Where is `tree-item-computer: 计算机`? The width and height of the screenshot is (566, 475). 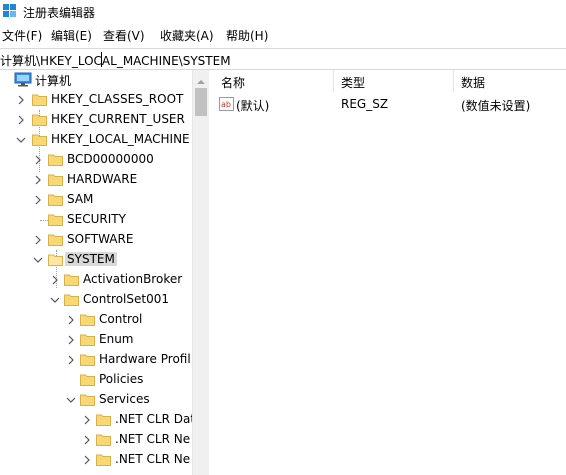
tree-item-computer: 计算机 is located at coordinates (96, 79).